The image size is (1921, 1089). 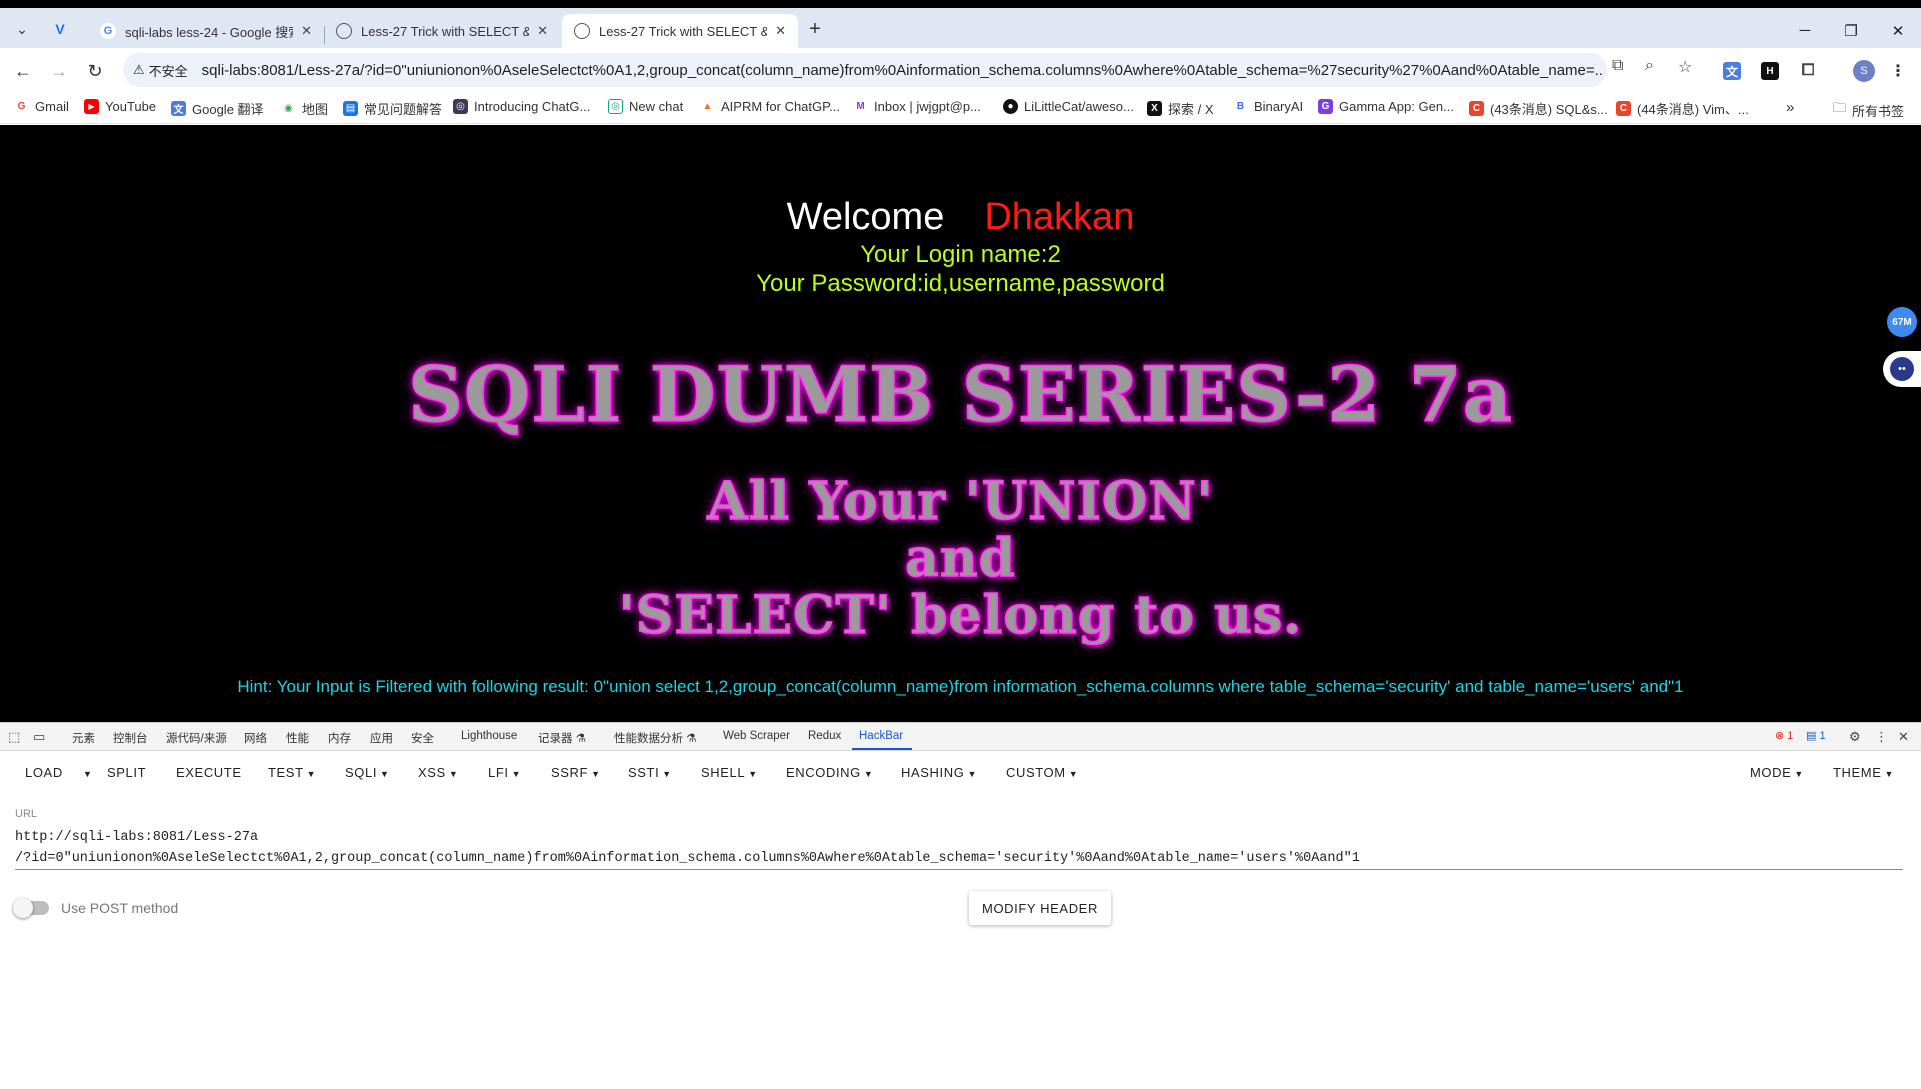 What do you see at coordinates (23, 71) in the screenshot?
I see `back-icon: ←` at bounding box center [23, 71].